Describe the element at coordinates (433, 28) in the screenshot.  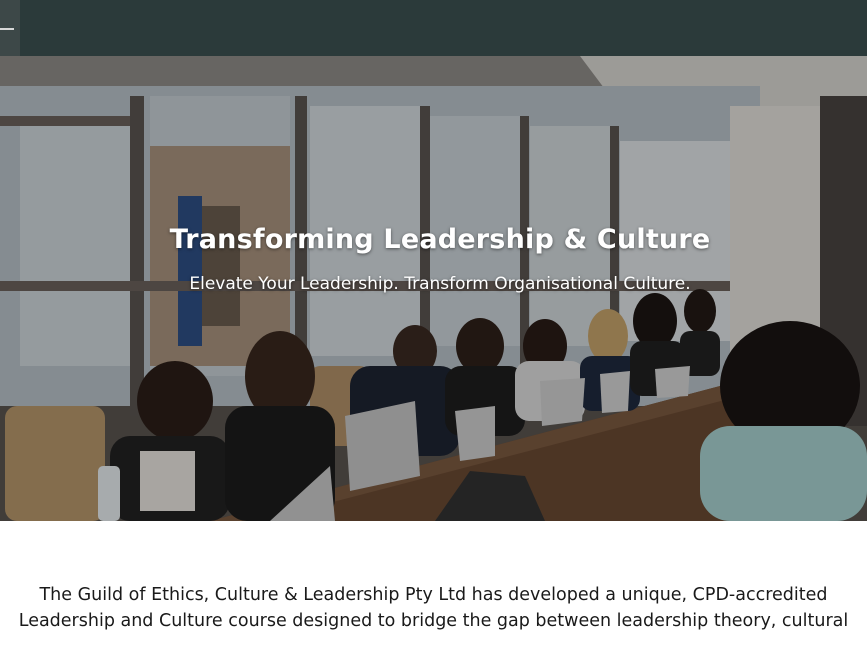
I see `top-navigation-bar` at that location.